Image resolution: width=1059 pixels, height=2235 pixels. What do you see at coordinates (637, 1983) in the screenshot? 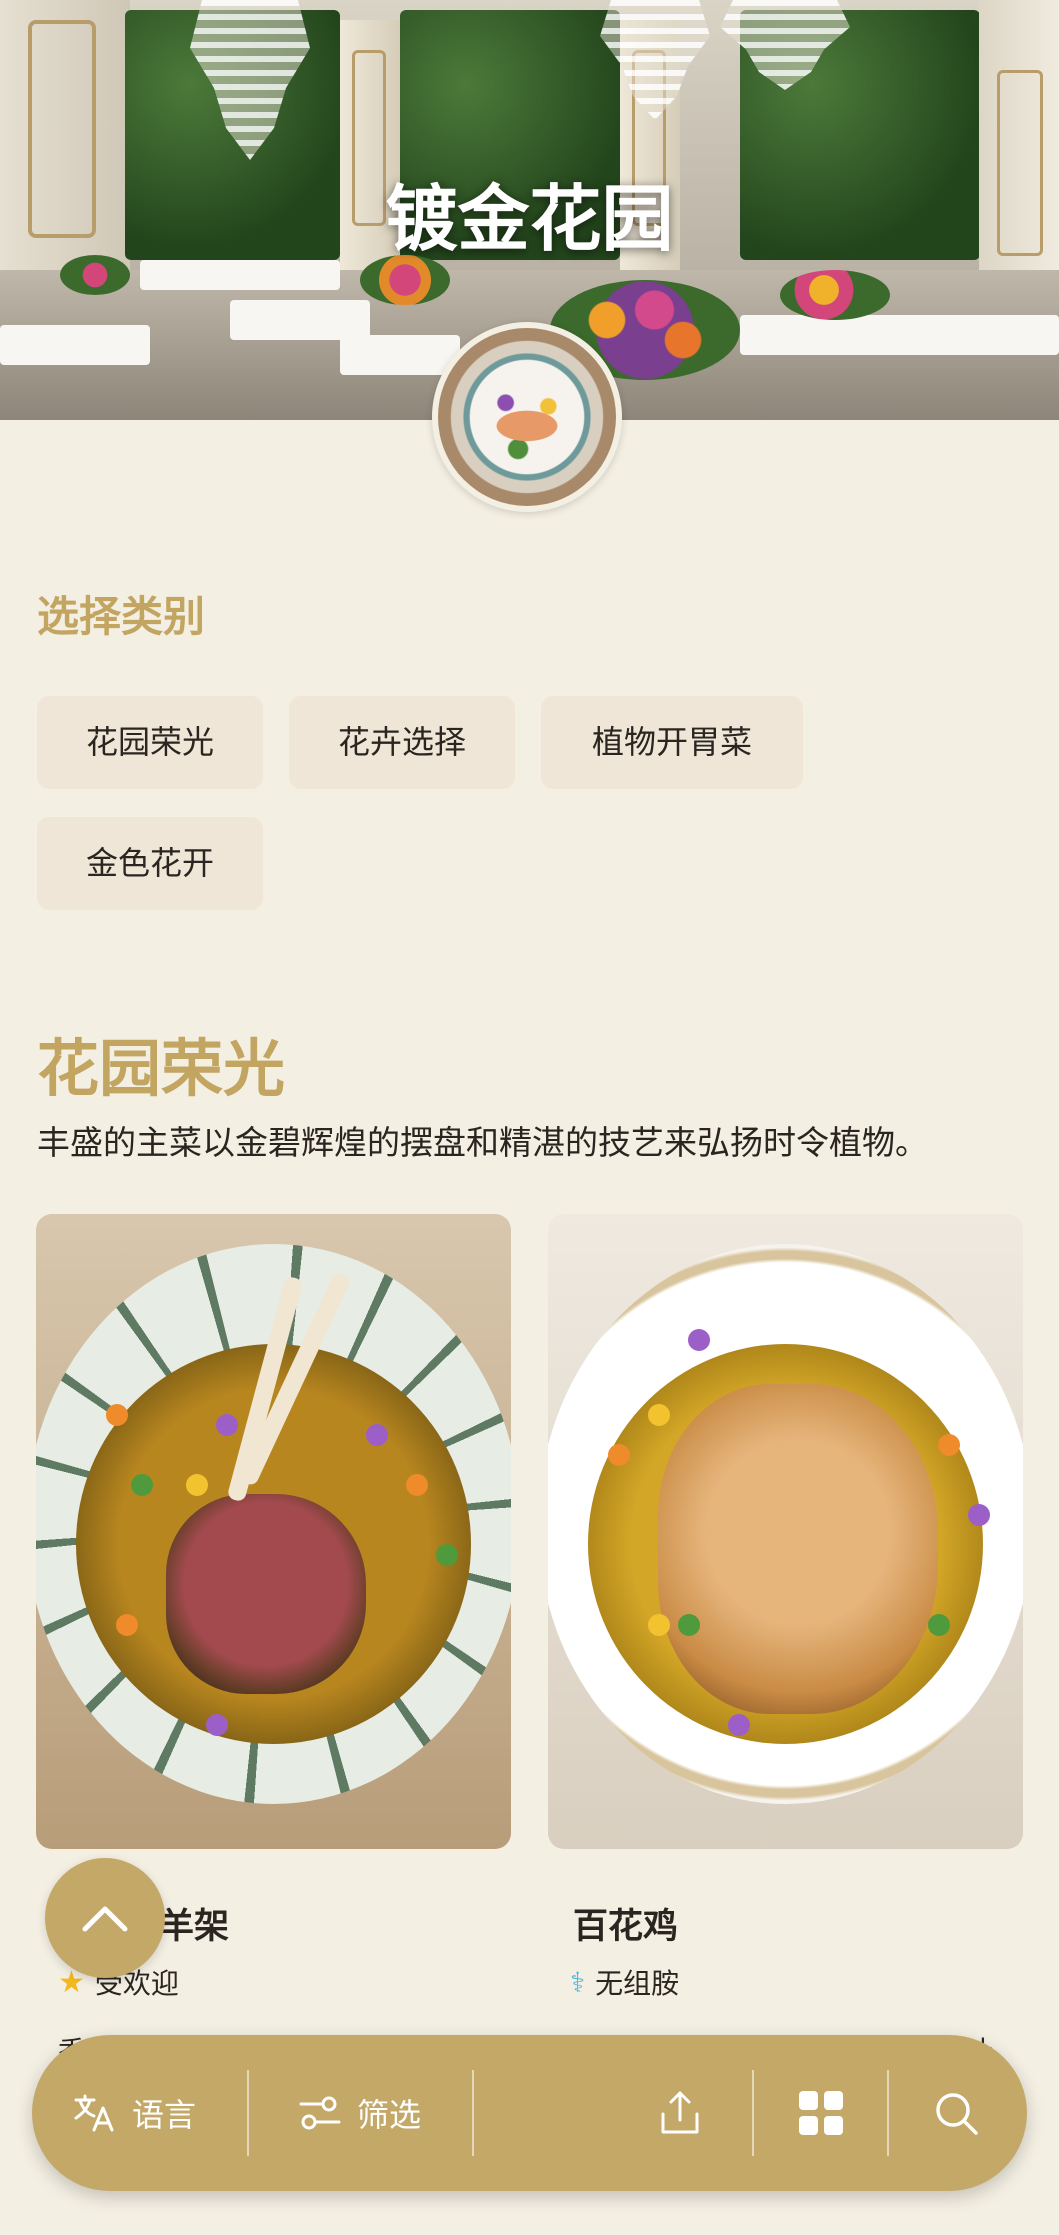
I see `dish-tag-label: 无组胺` at bounding box center [637, 1983].